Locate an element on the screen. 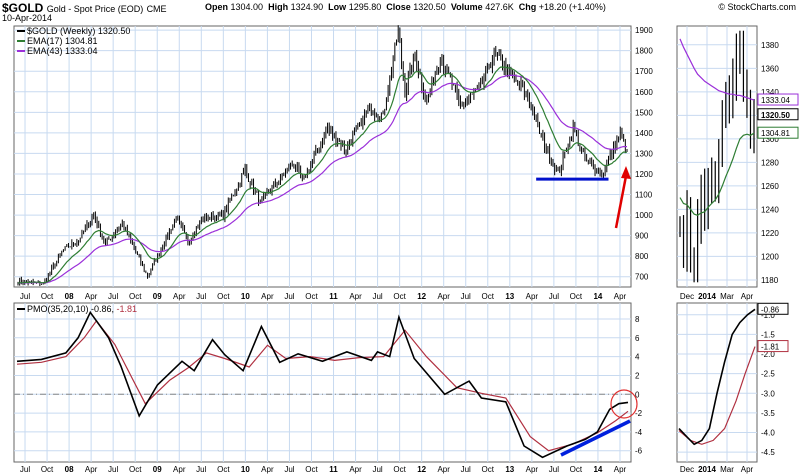 This screenshot has width=800, height=475. weekly-pmo-xlabel-22: 13 is located at coordinates (509, 469).